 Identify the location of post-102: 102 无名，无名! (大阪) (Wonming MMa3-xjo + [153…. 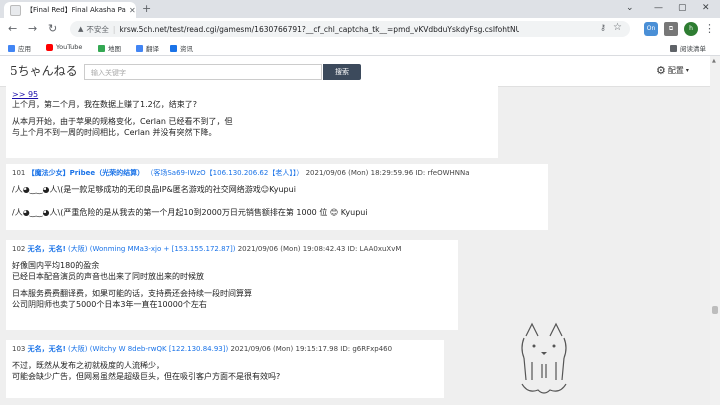
(232, 285).